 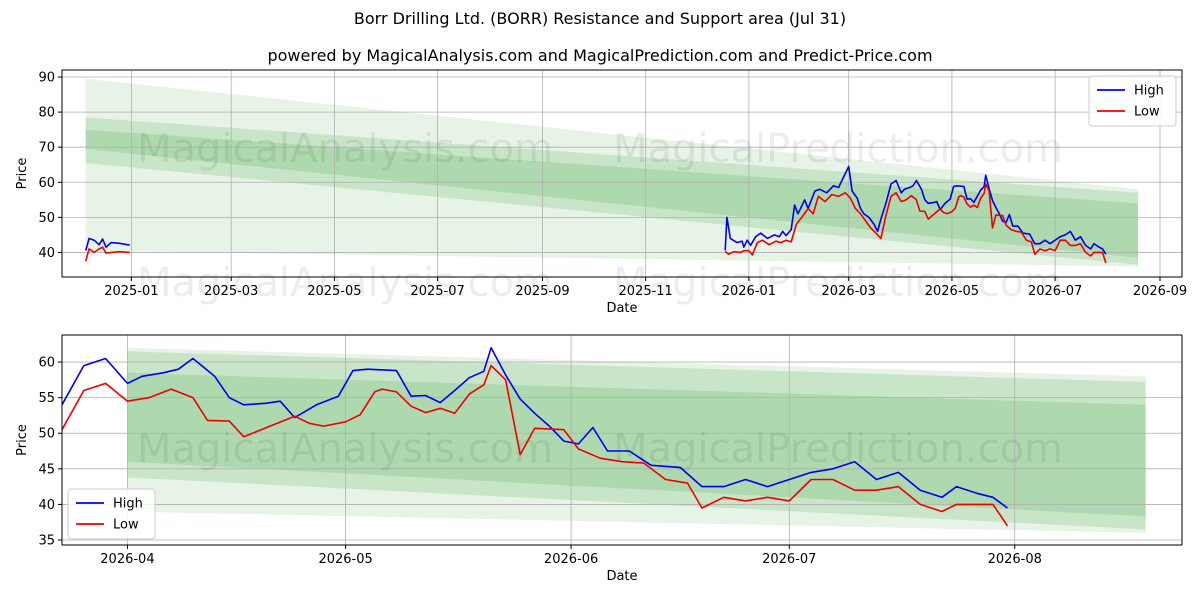 I want to click on x-tick-label: 2025-07, so click(x=437, y=291).